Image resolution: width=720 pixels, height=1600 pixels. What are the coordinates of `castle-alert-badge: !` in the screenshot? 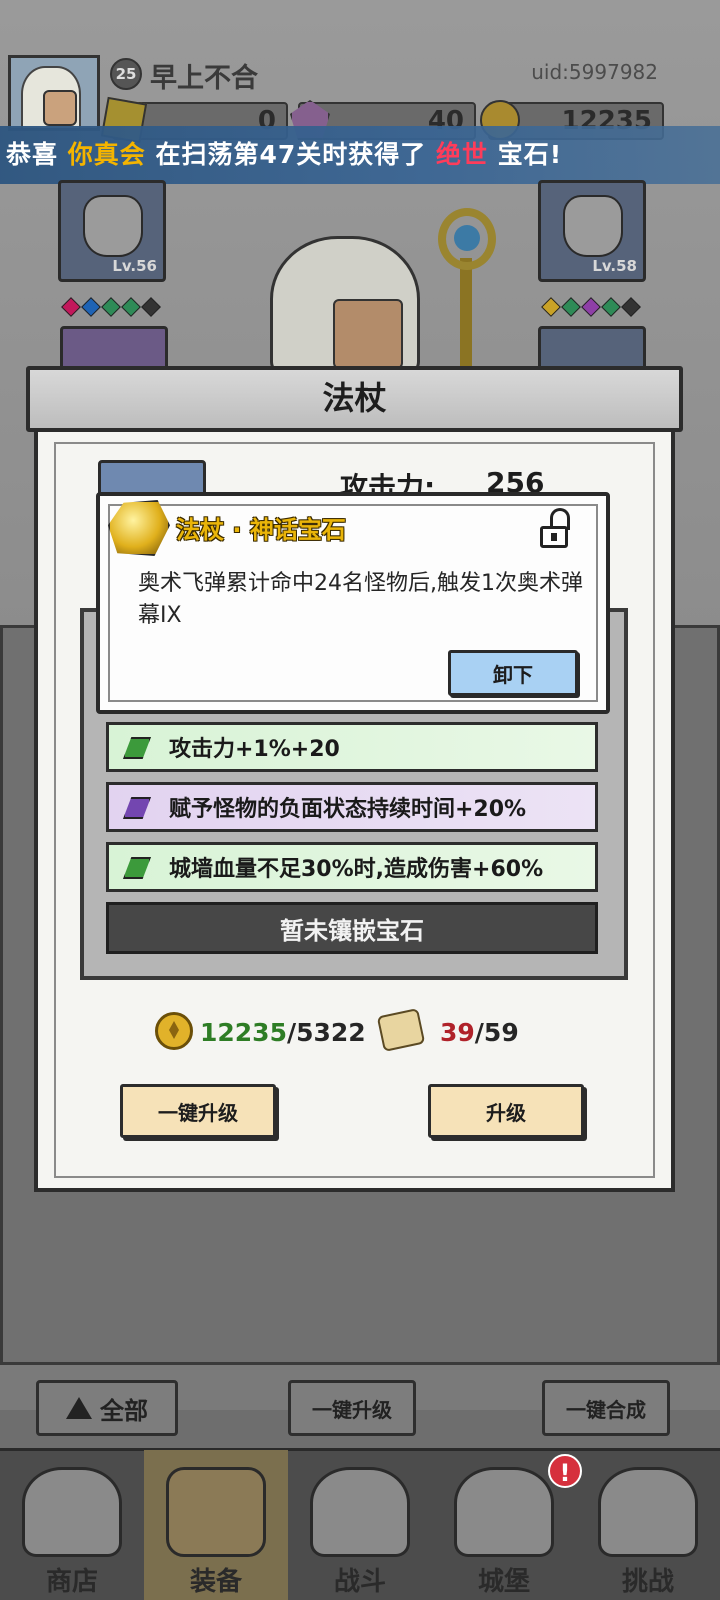 It's located at (565, 1471).